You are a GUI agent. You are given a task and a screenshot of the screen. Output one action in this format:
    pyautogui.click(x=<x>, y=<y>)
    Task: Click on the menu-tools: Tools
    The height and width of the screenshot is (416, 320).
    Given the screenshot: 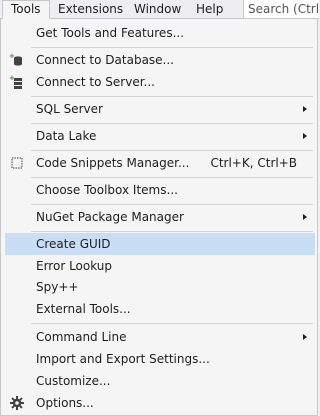 What is the action you would take?
    pyautogui.click(x=26, y=9)
    